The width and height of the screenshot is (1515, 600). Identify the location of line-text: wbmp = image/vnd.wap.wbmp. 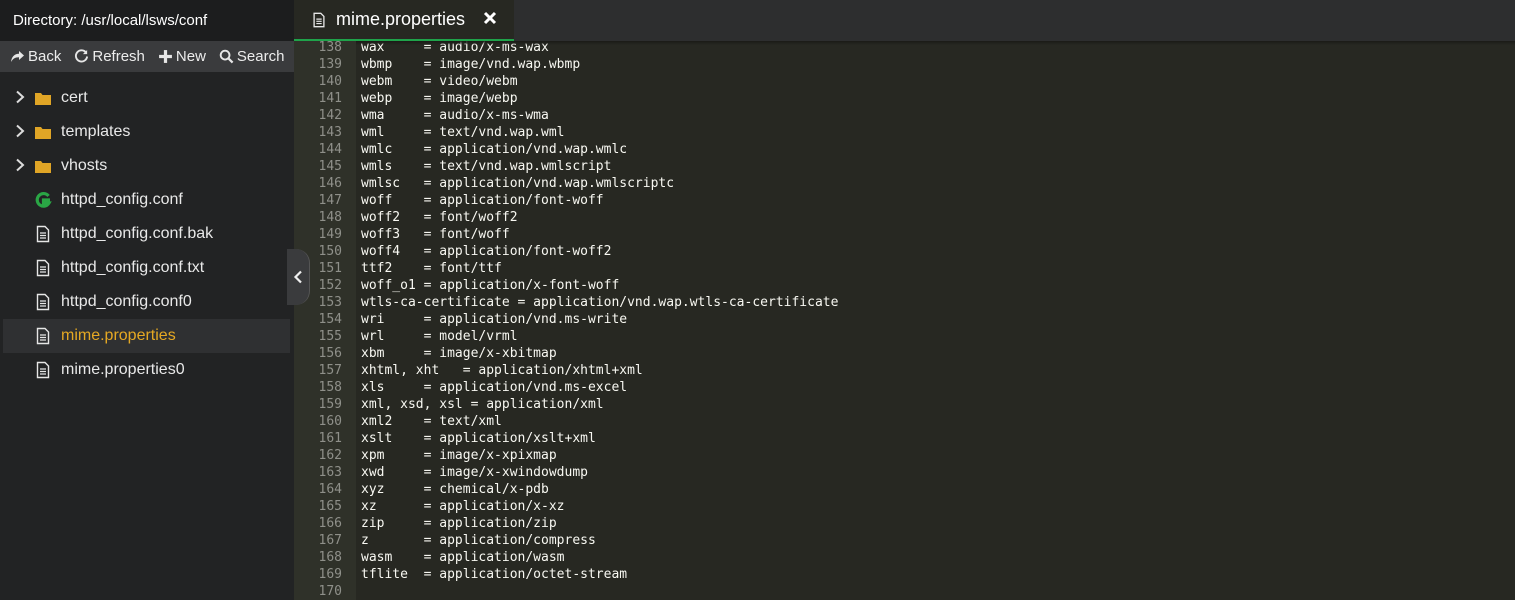
(468, 64).